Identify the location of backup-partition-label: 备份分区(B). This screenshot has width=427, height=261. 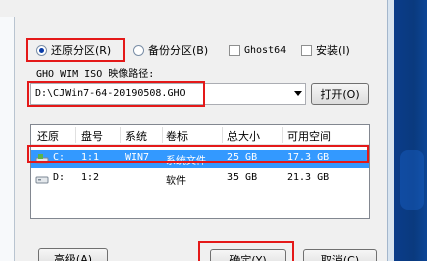
(178, 50).